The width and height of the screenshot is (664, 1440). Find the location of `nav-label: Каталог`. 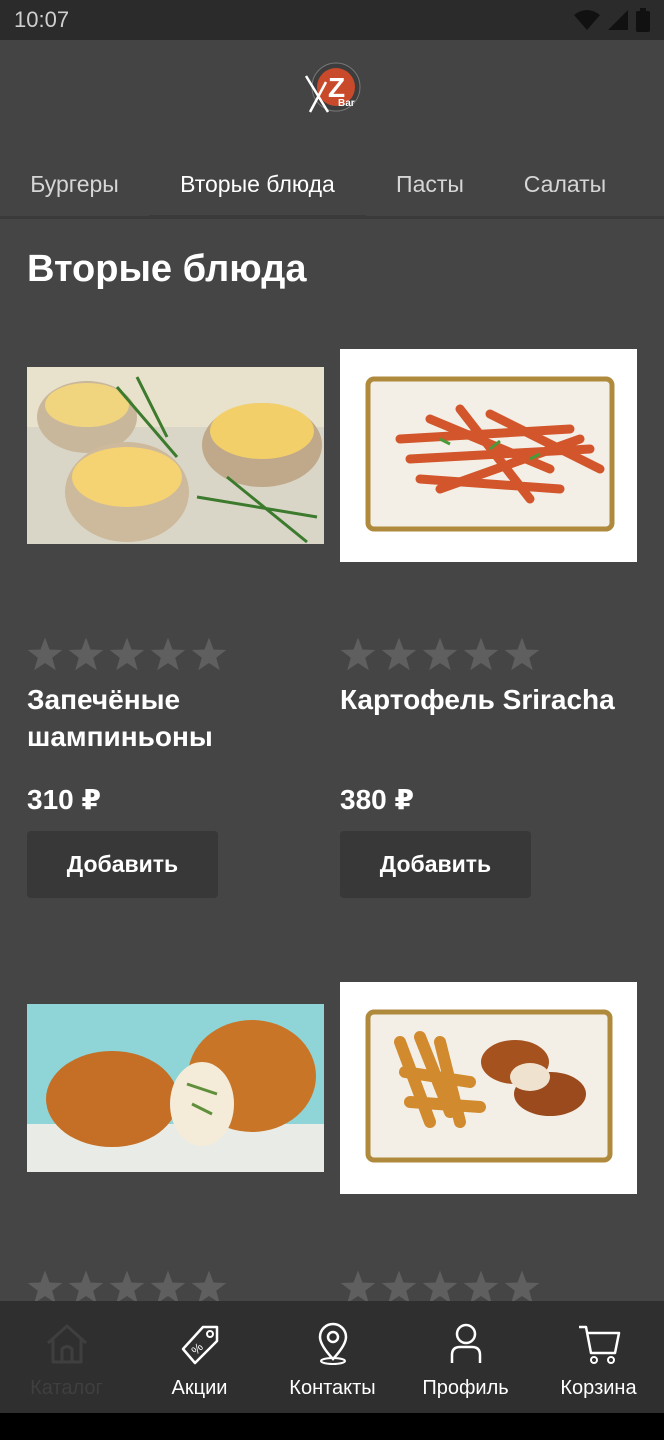

nav-label: Каталог is located at coordinates (66, 1388).